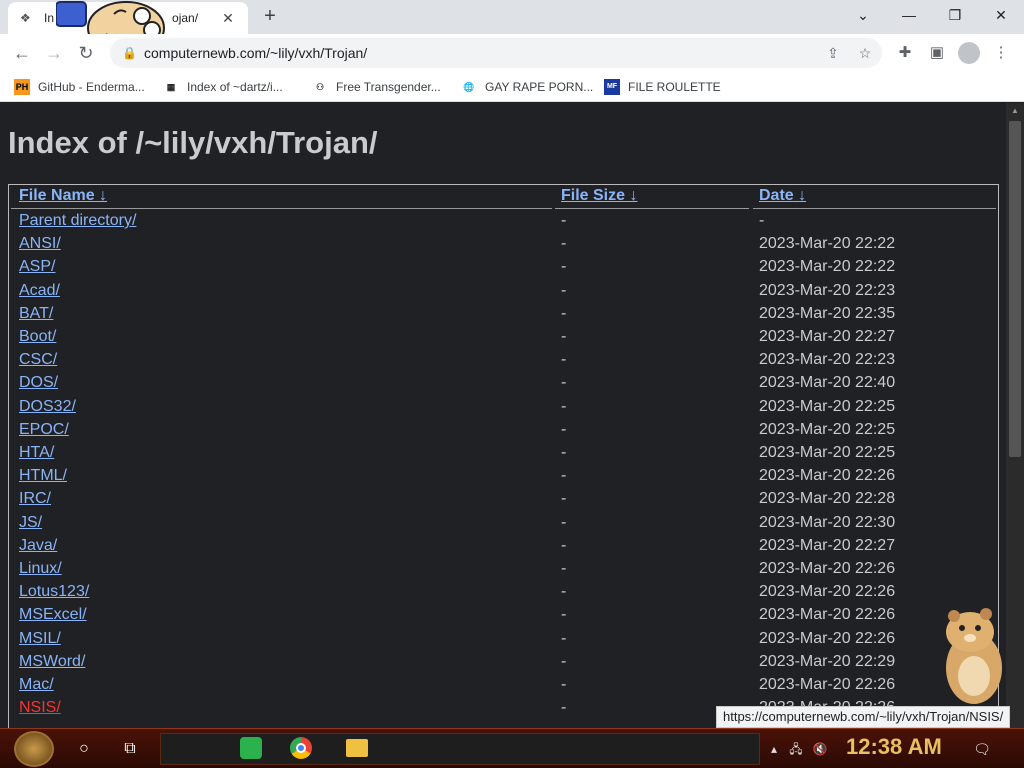  What do you see at coordinates (503, 617) in the screenshot?
I see `table-row: MSExcel/ - 2023-Mar-20 22:26` at bounding box center [503, 617].